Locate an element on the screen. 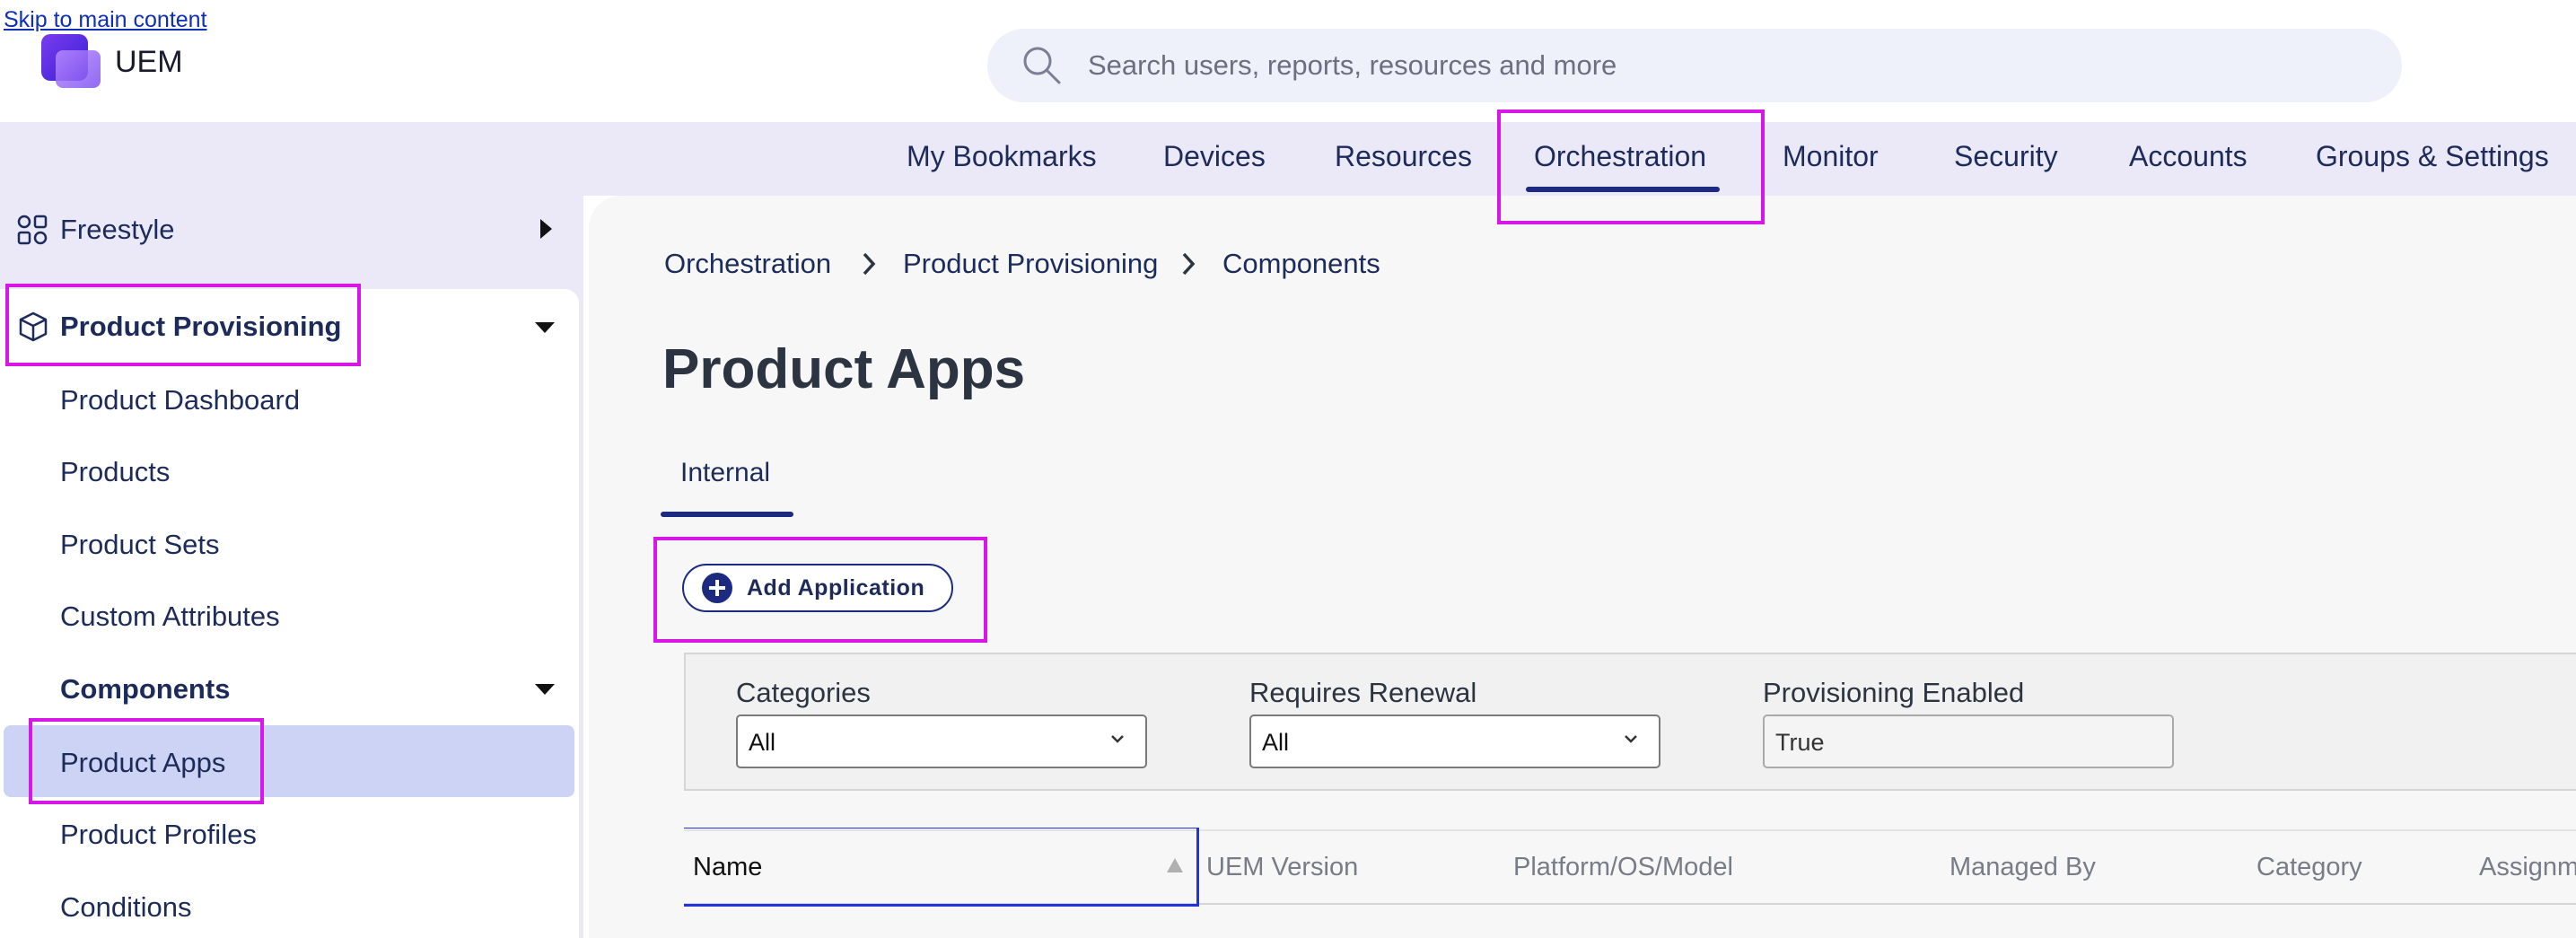  plus-circle-icon is located at coordinates (717, 588).